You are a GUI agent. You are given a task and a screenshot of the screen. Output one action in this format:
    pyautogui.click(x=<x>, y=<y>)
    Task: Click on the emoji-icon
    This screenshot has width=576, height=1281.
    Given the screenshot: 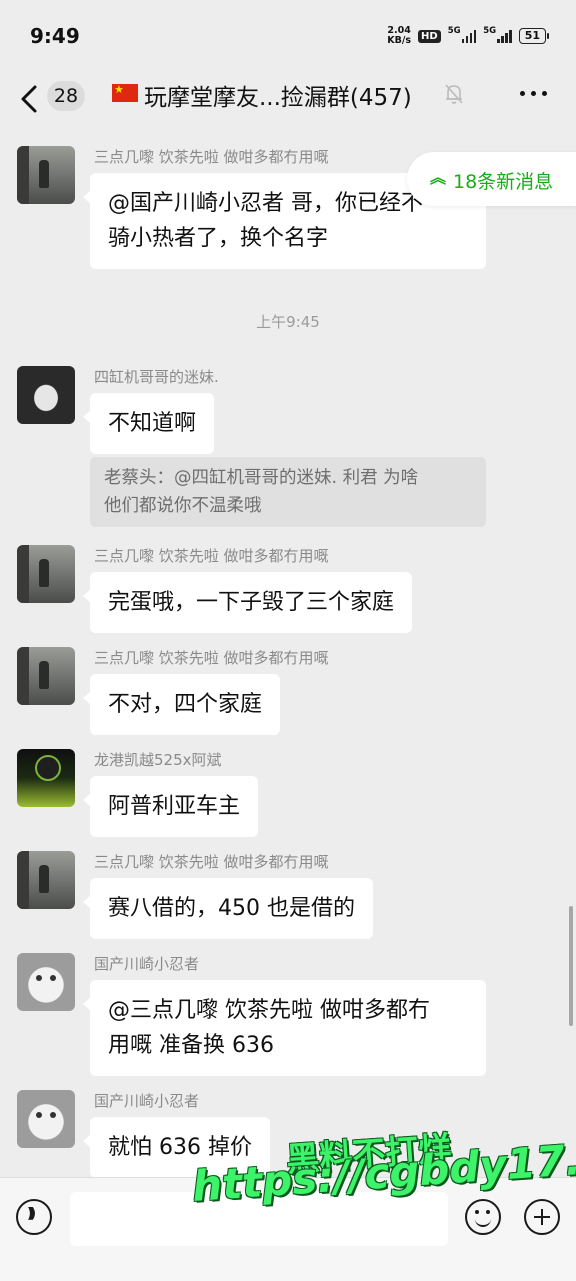 What is the action you would take?
    pyautogui.click(x=483, y=1217)
    